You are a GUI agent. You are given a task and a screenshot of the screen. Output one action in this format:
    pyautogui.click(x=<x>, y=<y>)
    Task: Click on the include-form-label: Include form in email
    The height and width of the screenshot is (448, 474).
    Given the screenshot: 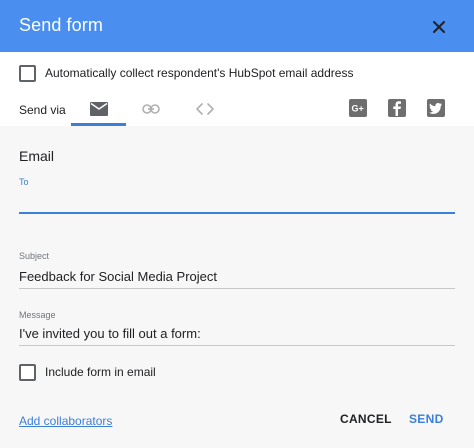 What is the action you would take?
    pyautogui.click(x=100, y=372)
    